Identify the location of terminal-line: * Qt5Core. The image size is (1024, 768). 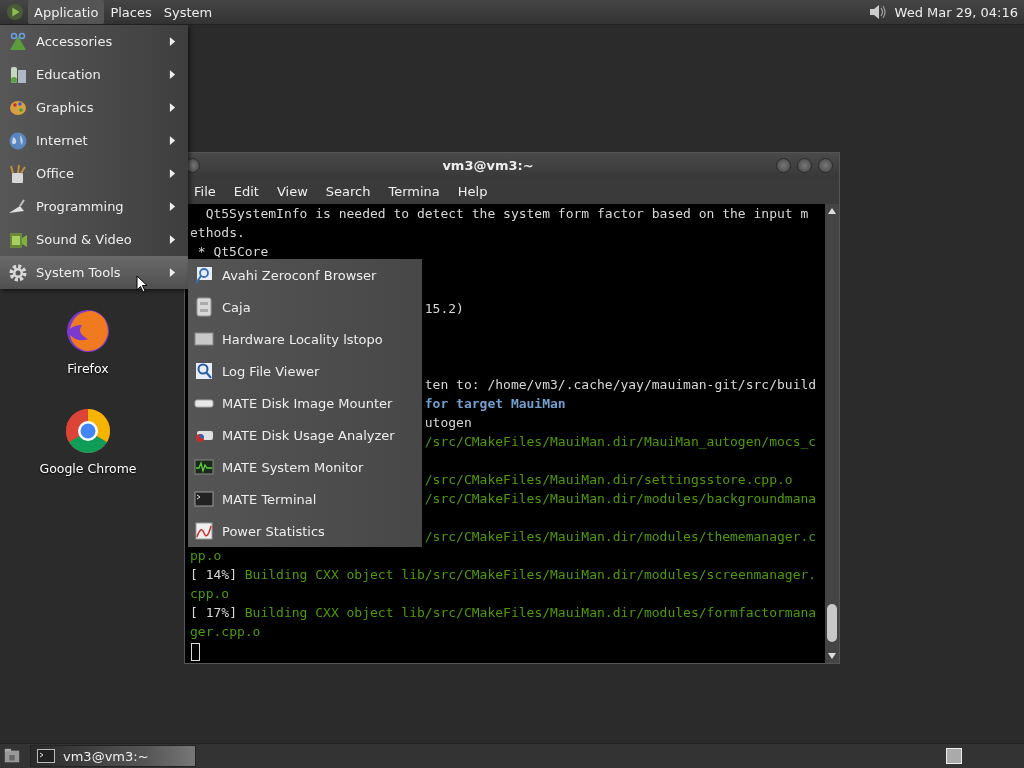
(233, 251).